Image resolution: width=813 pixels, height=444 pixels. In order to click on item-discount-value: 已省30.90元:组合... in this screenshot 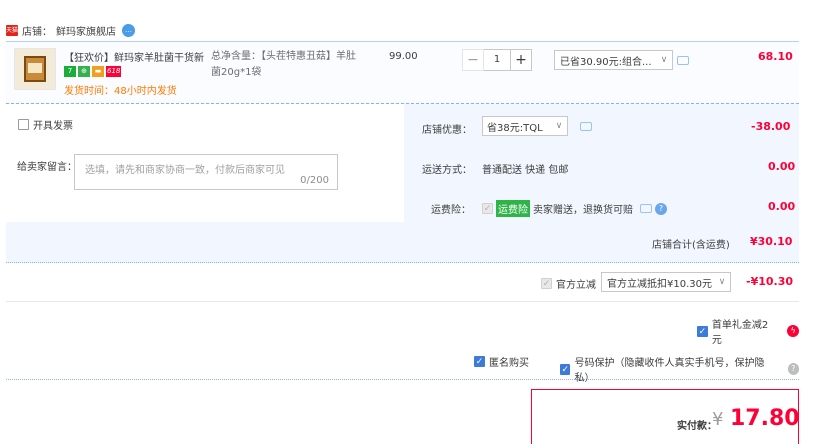, I will do `click(606, 62)`.